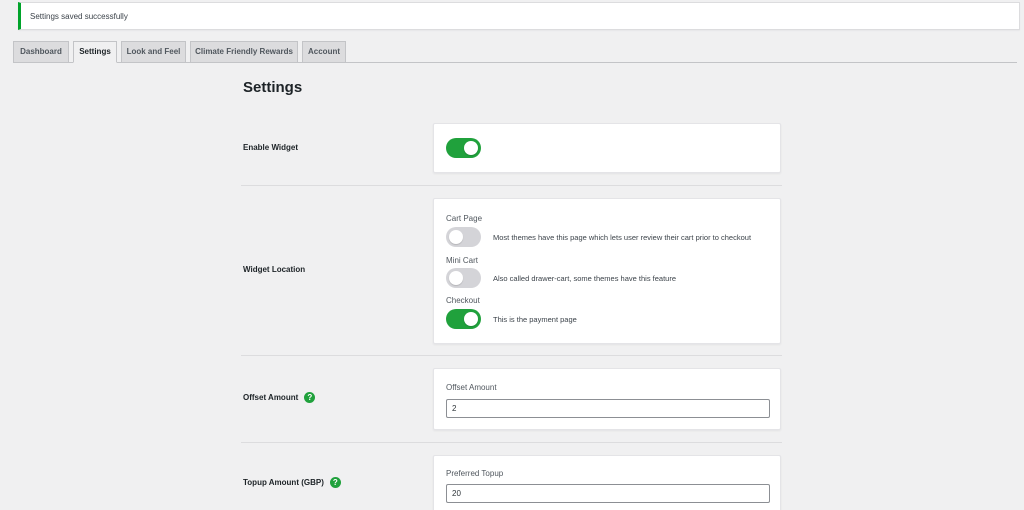 Image resolution: width=1024 pixels, height=510 pixels. Describe the element at coordinates (244, 52) in the screenshot. I see `tab-climate-friendly-rewards: Climate Friendly Rewards` at that location.